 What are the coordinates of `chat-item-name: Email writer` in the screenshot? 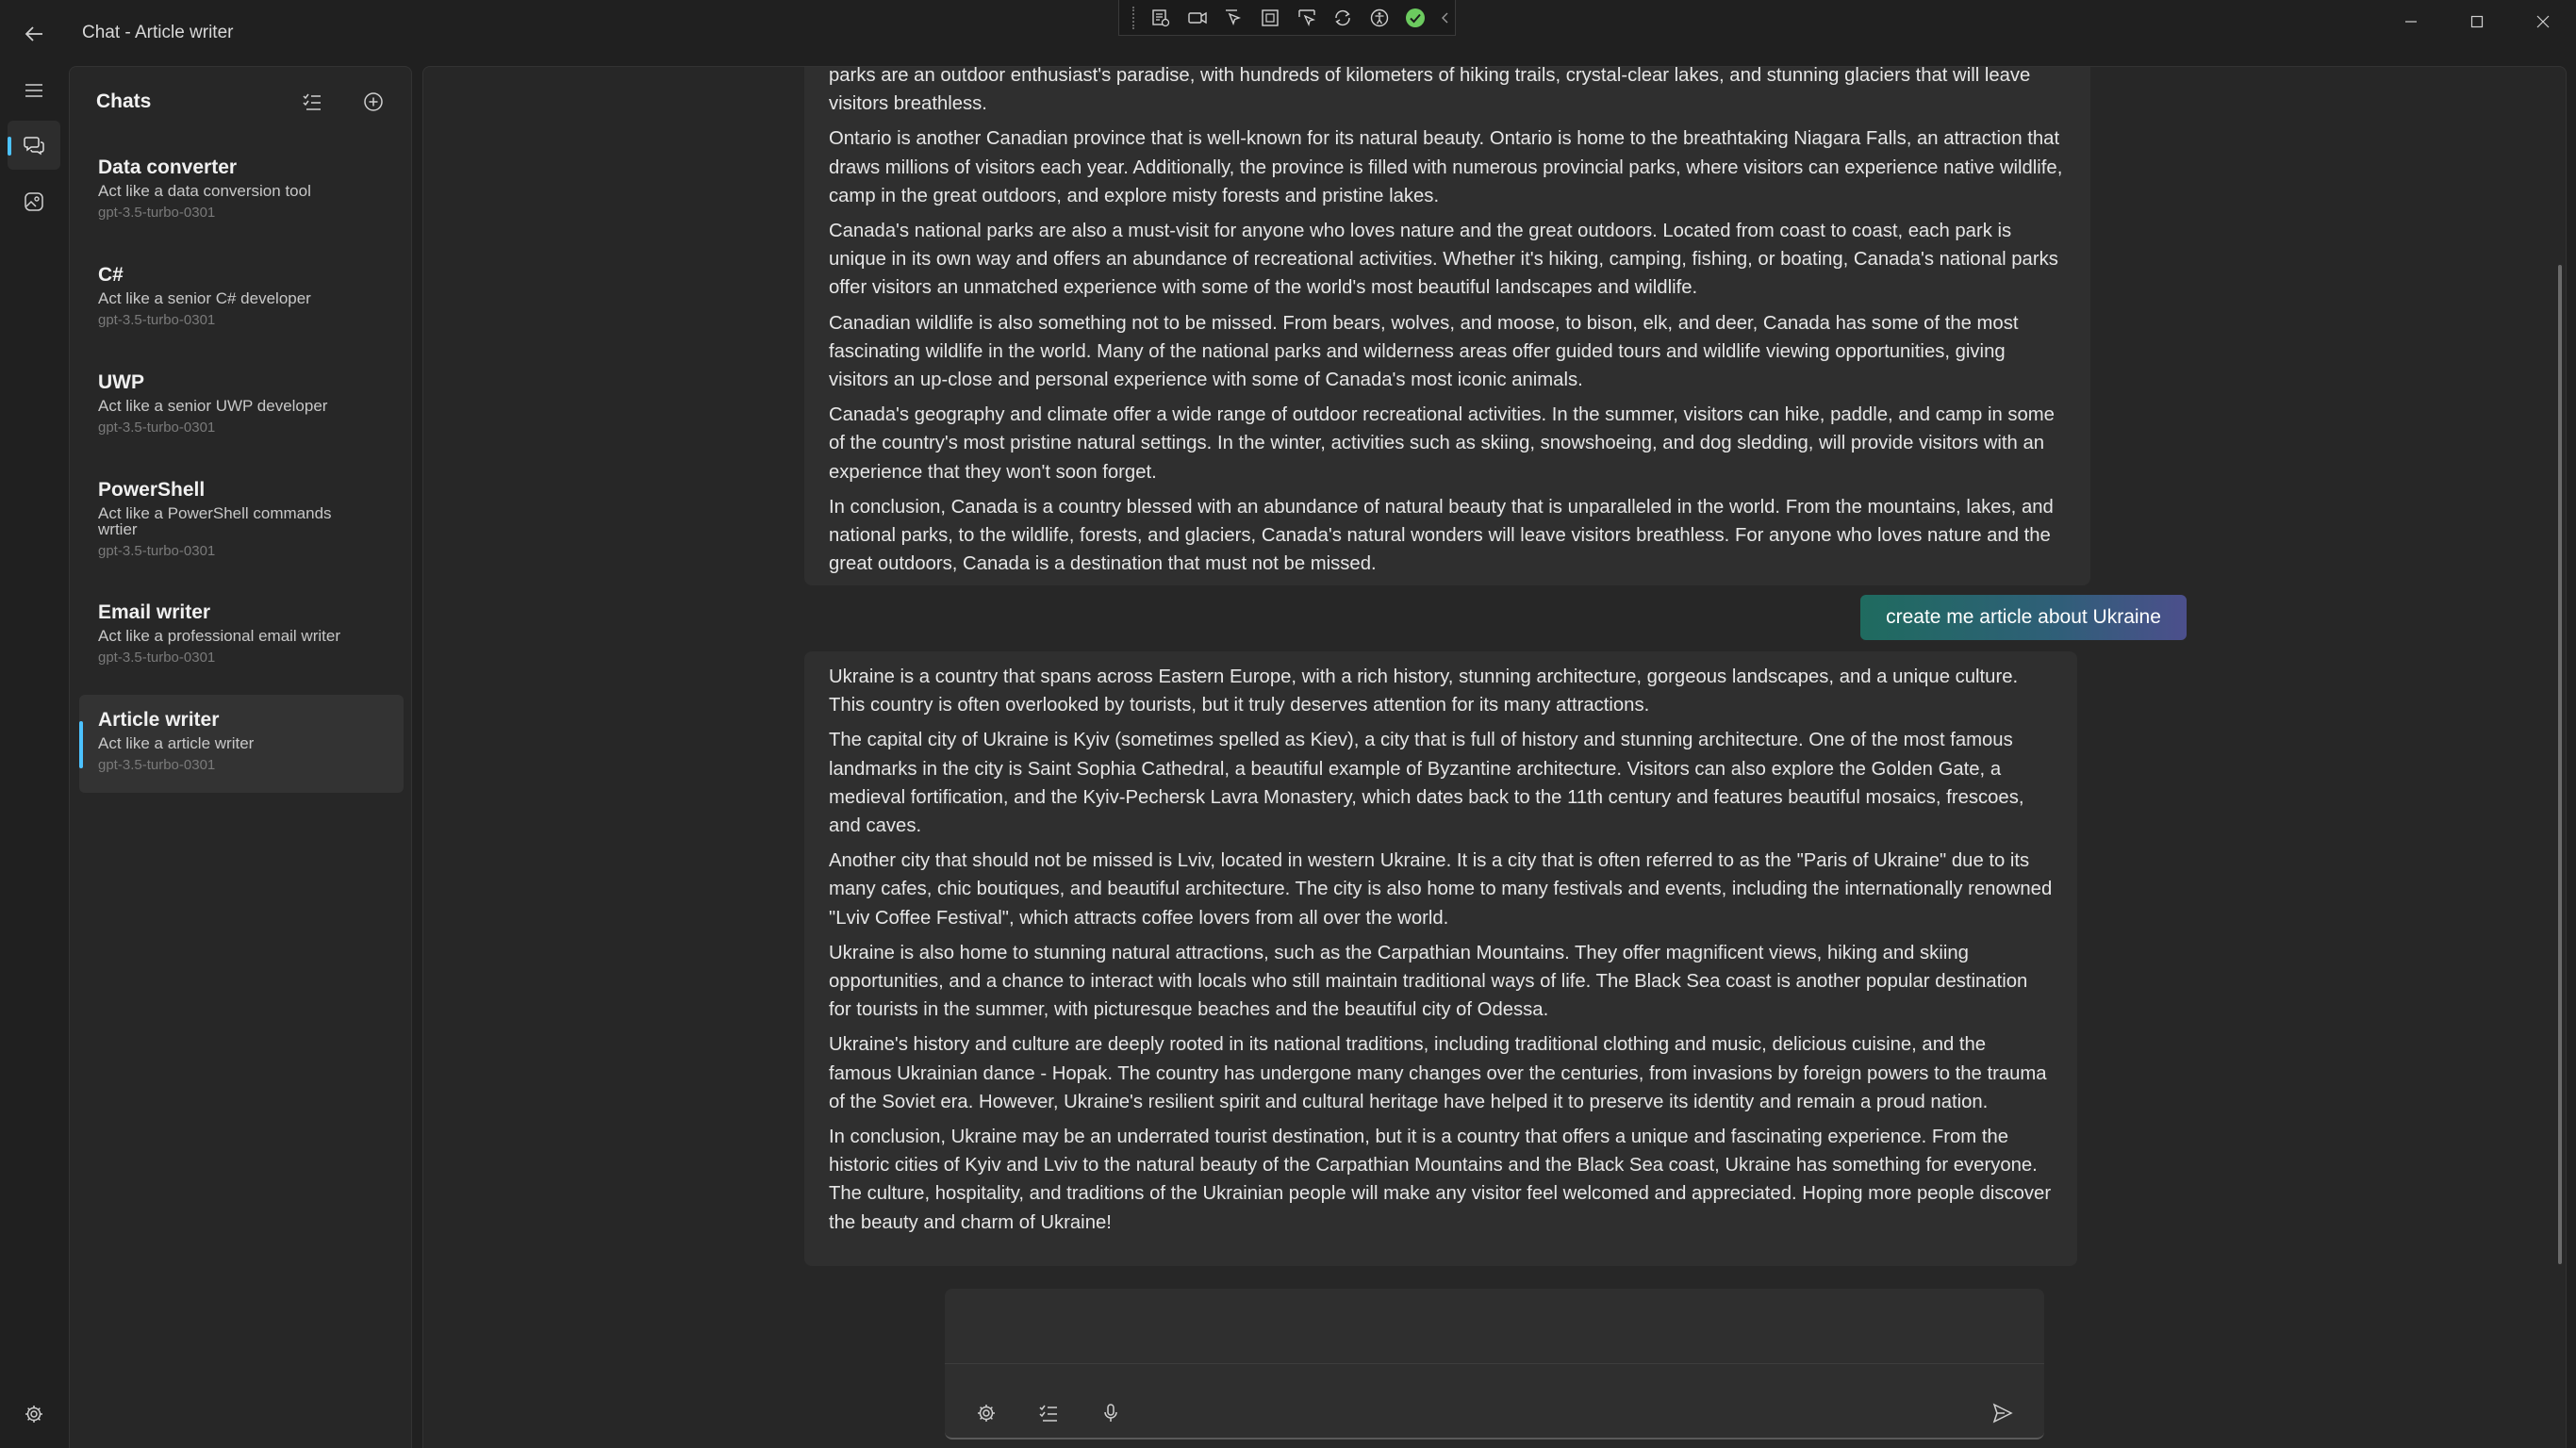 It's located at (154, 612).